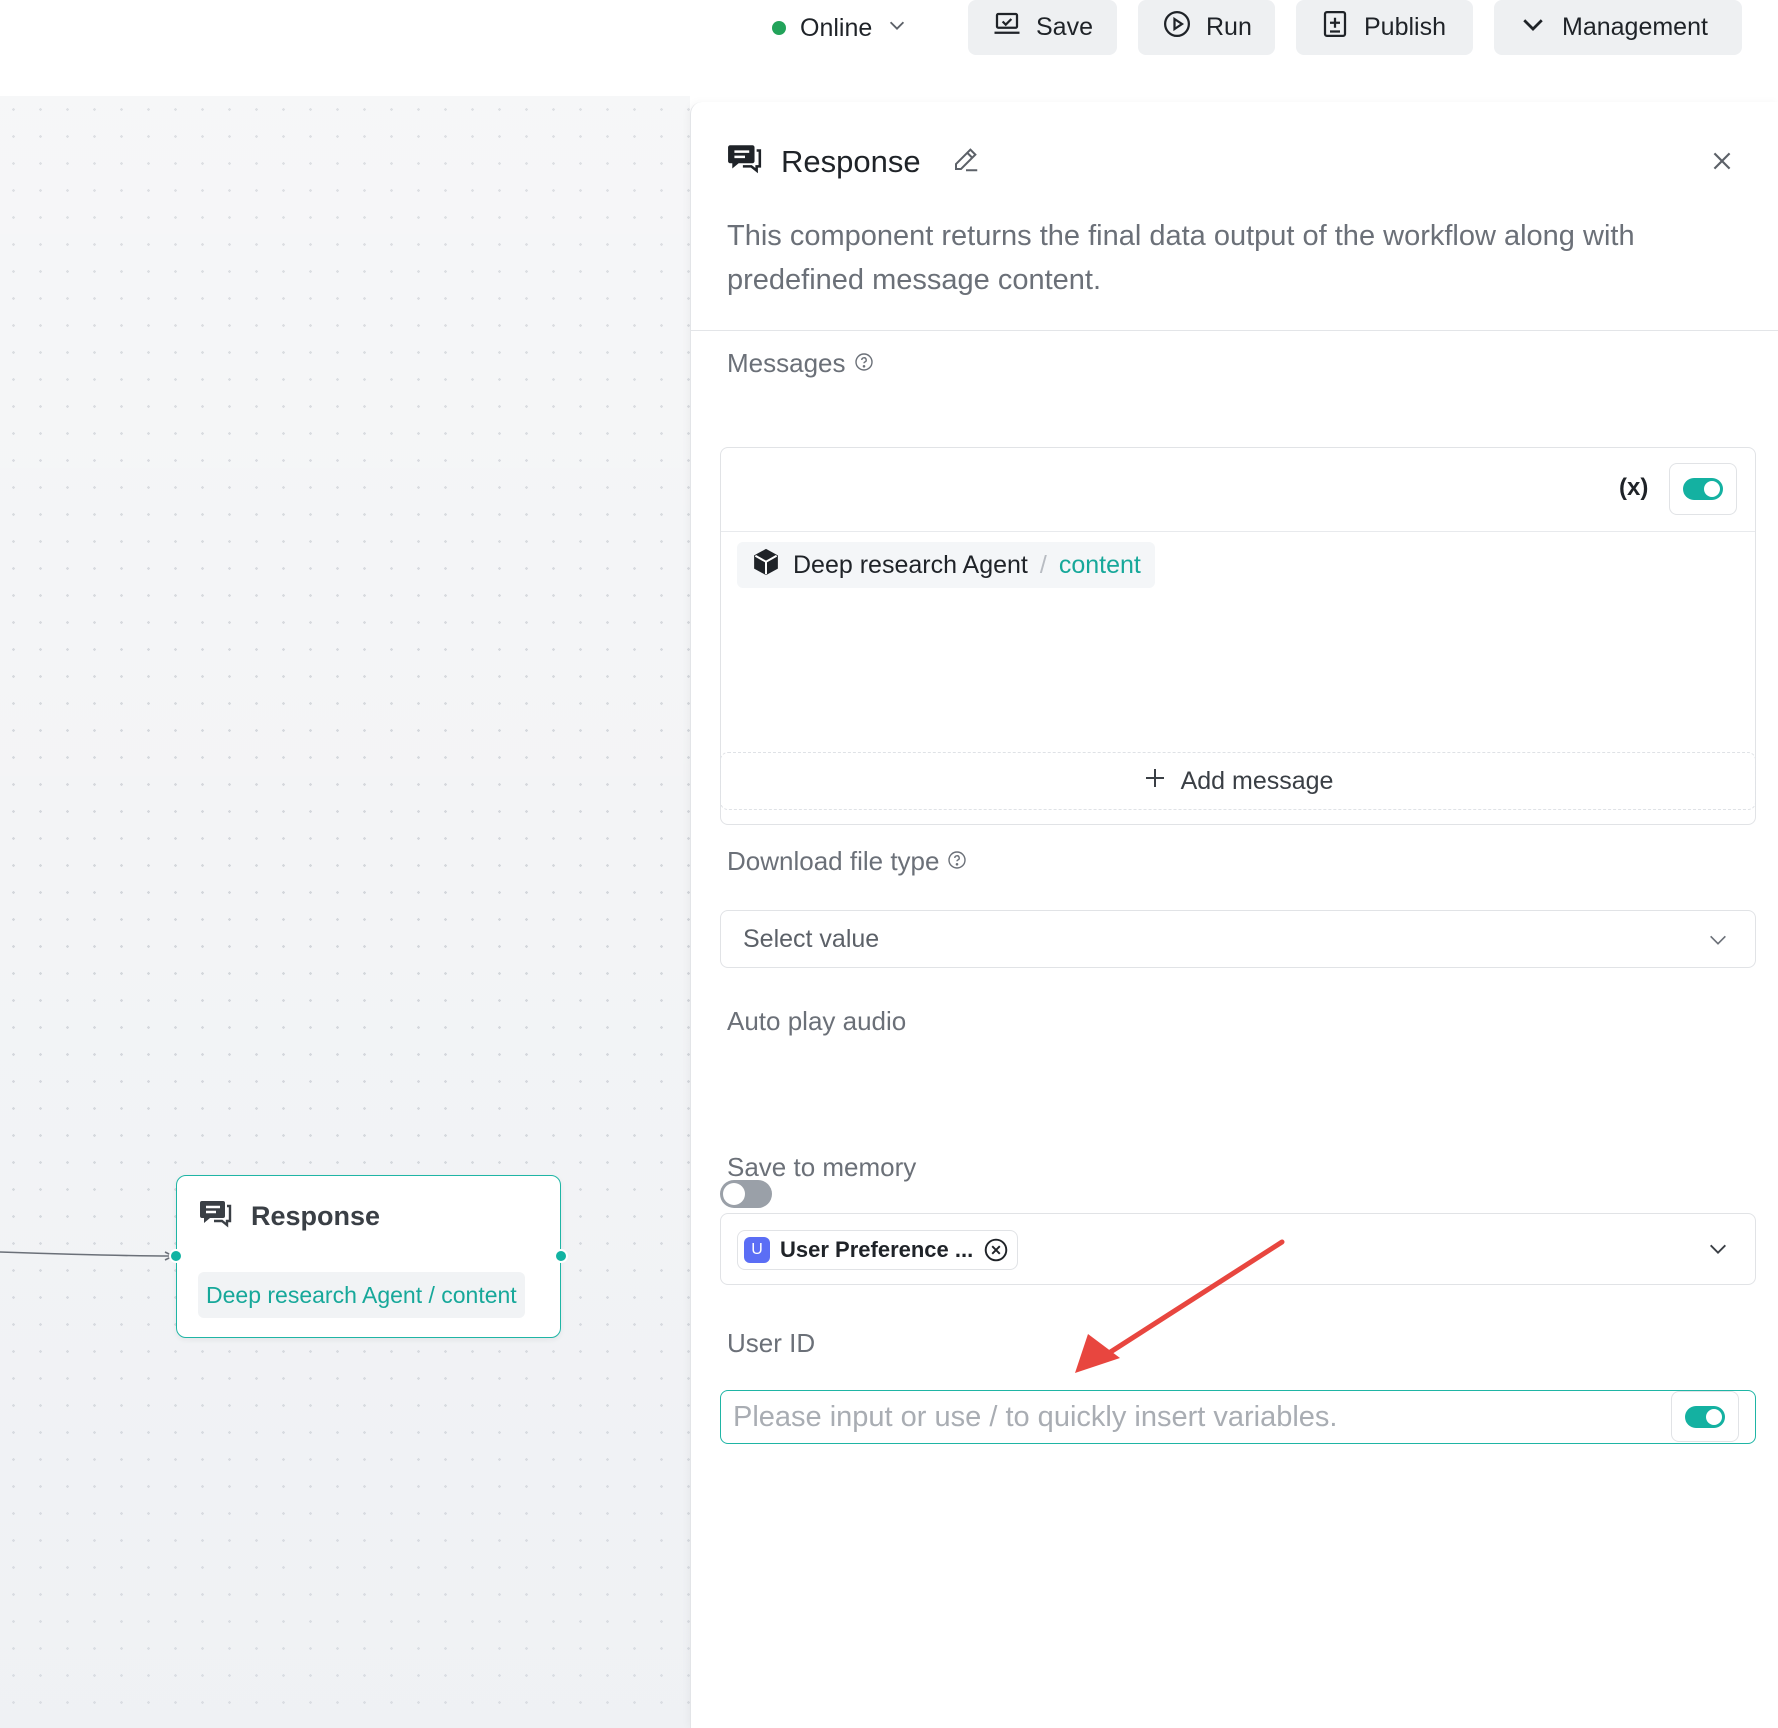 Image resolution: width=1778 pixels, height=1728 pixels. I want to click on close-icon, so click(1722, 161).